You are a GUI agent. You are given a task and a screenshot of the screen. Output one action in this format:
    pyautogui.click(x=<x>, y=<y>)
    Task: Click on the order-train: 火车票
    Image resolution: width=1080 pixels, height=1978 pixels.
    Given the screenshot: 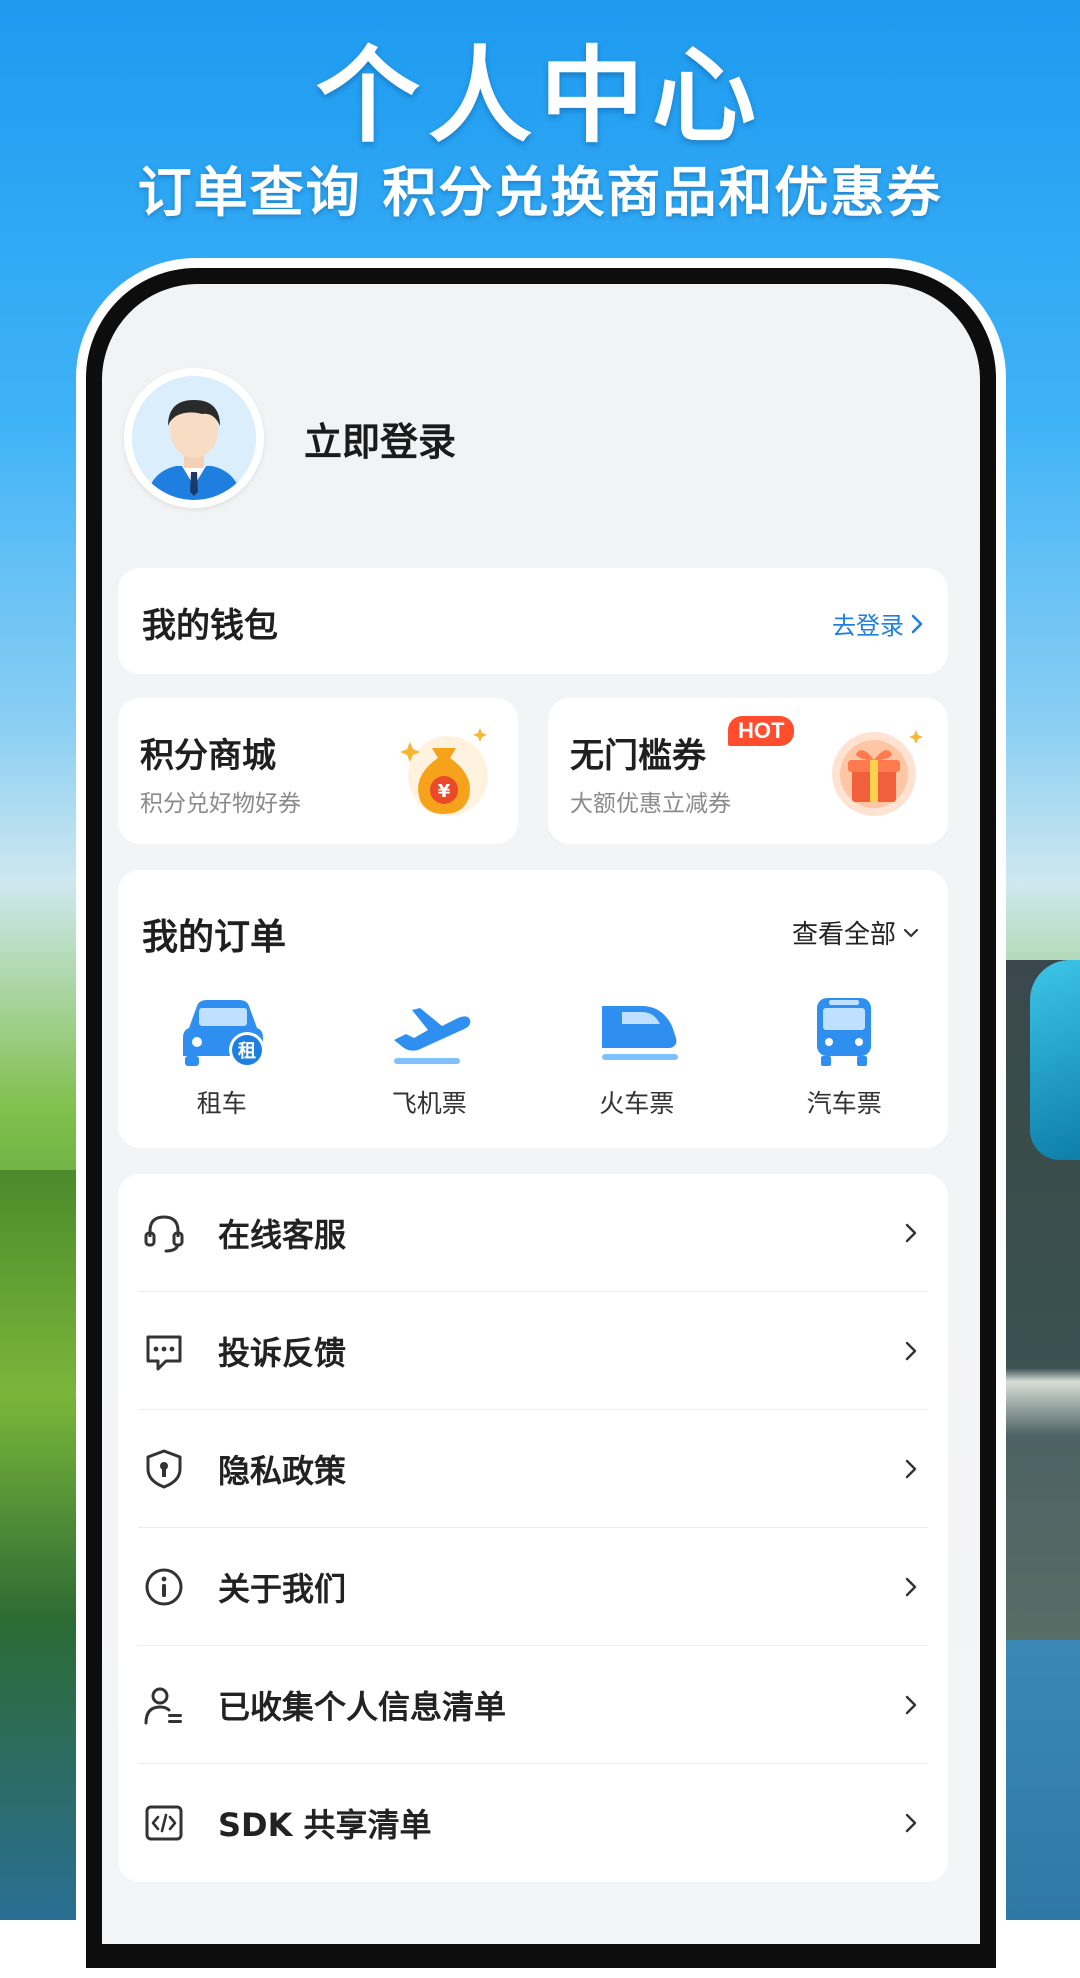 What is the action you would take?
    pyautogui.click(x=637, y=1057)
    